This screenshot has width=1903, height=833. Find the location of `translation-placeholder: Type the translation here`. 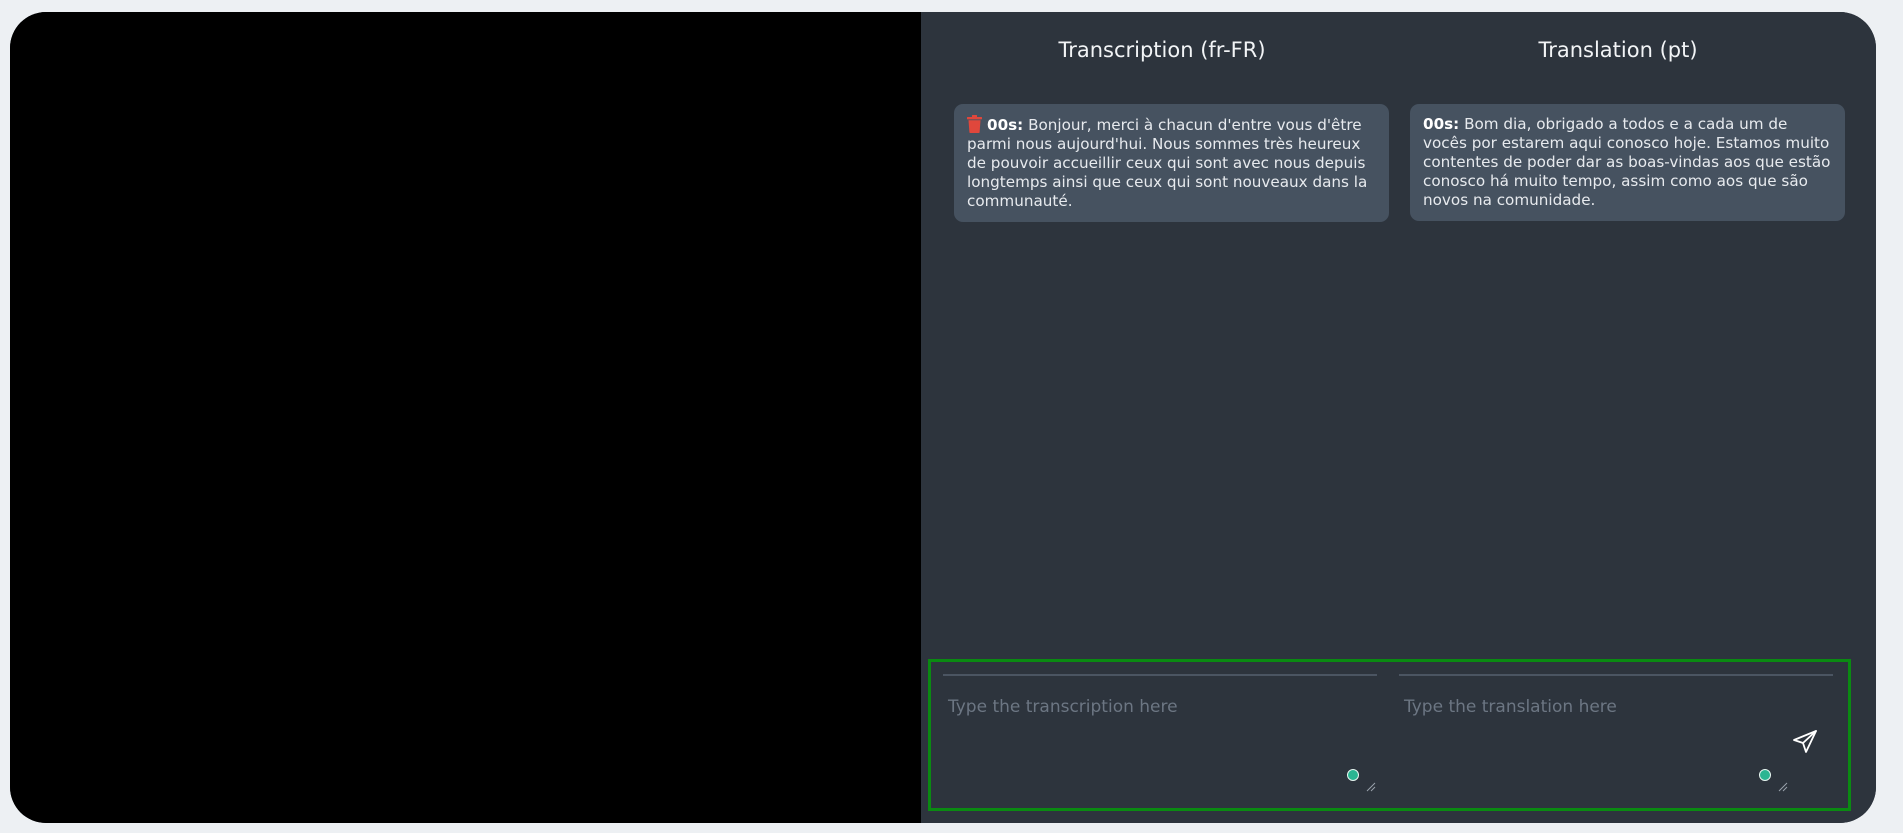

translation-placeholder: Type the translation here is located at coordinates (1510, 707).